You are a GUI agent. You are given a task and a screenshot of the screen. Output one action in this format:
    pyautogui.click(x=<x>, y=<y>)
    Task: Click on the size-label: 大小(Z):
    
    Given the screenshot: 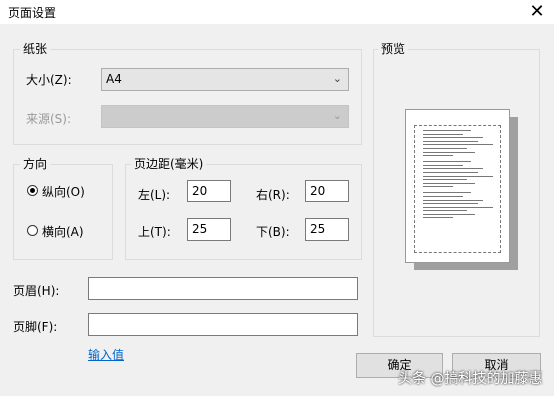 What is the action you would take?
    pyautogui.click(x=49, y=80)
    